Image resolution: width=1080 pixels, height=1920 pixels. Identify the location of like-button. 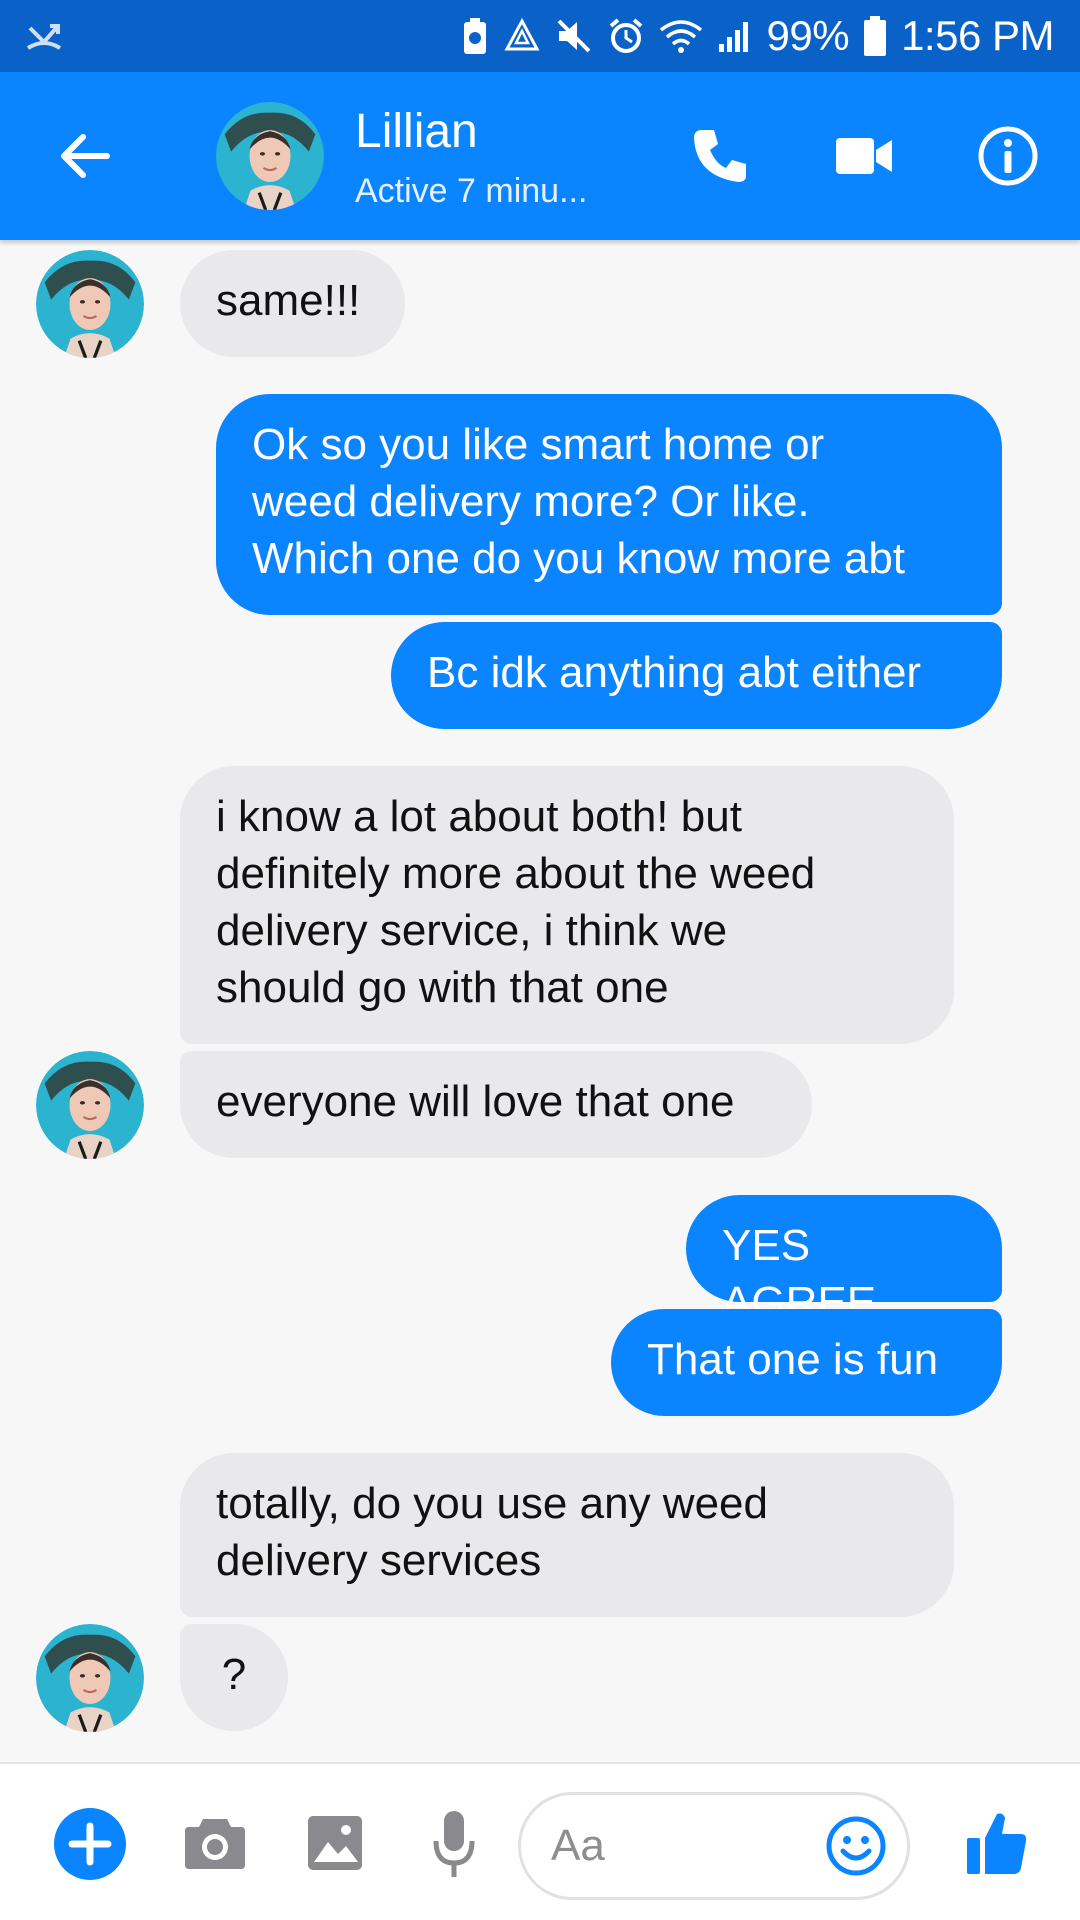
(997, 1843).